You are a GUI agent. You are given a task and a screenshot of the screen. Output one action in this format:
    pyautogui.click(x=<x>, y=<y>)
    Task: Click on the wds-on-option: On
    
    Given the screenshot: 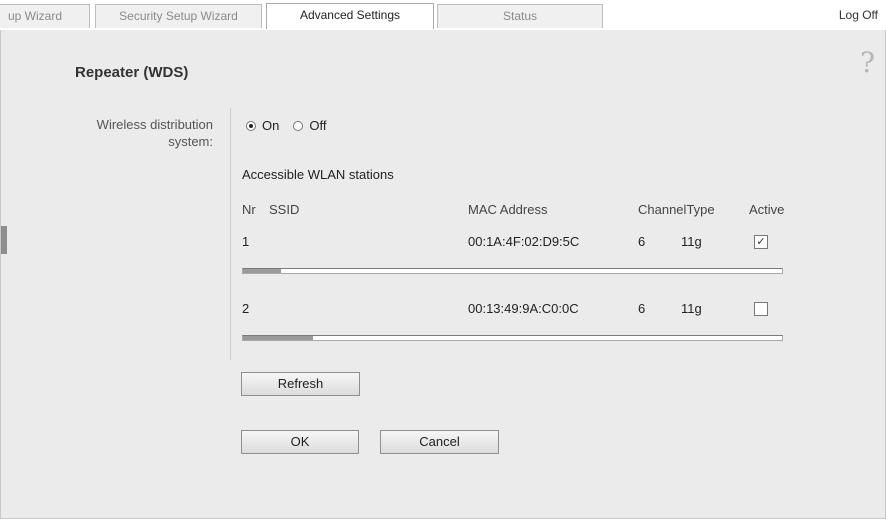 What is the action you would take?
    pyautogui.click(x=262, y=125)
    